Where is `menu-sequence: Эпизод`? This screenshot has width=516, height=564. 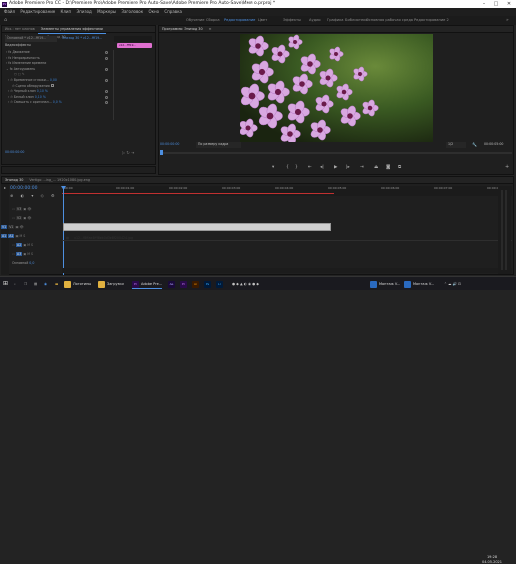 menu-sequence: Эпизод is located at coordinates (83, 12).